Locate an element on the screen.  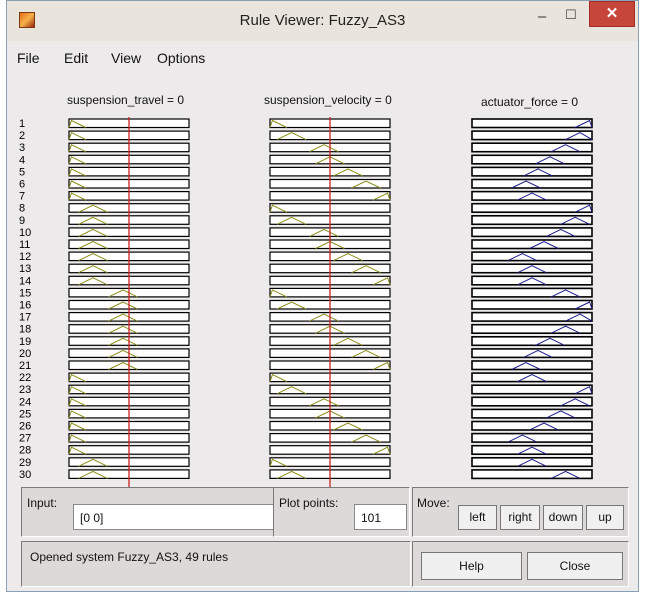
plot-points-panel: Plot points: 101 is located at coordinates (341, 512).